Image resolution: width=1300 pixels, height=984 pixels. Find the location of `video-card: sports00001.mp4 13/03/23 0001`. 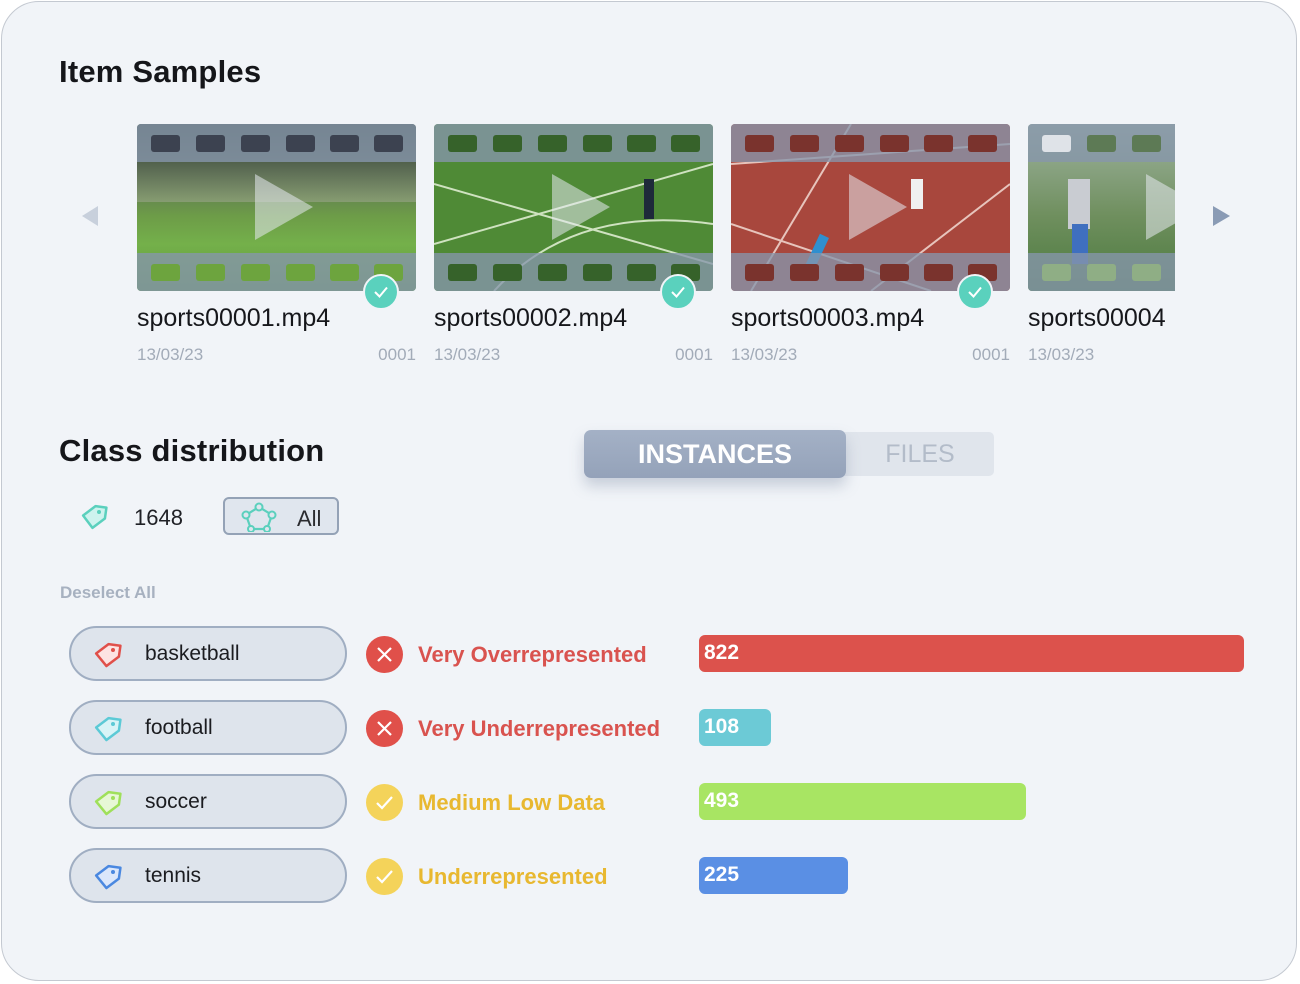

video-card: sports00001.mp4 13/03/23 0001 is located at coordinates (276, 249).